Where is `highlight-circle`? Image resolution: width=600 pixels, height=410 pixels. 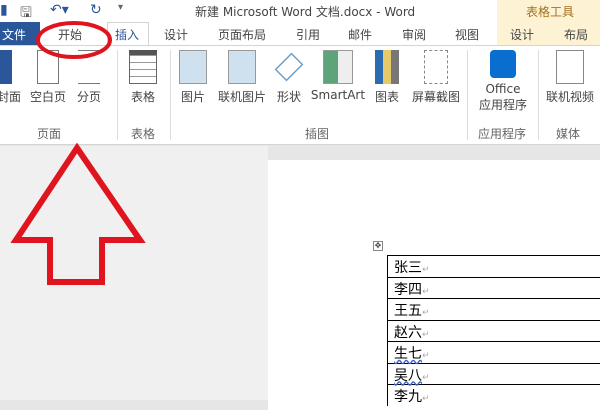 highlight-circle is located at coordinates (74, 40).